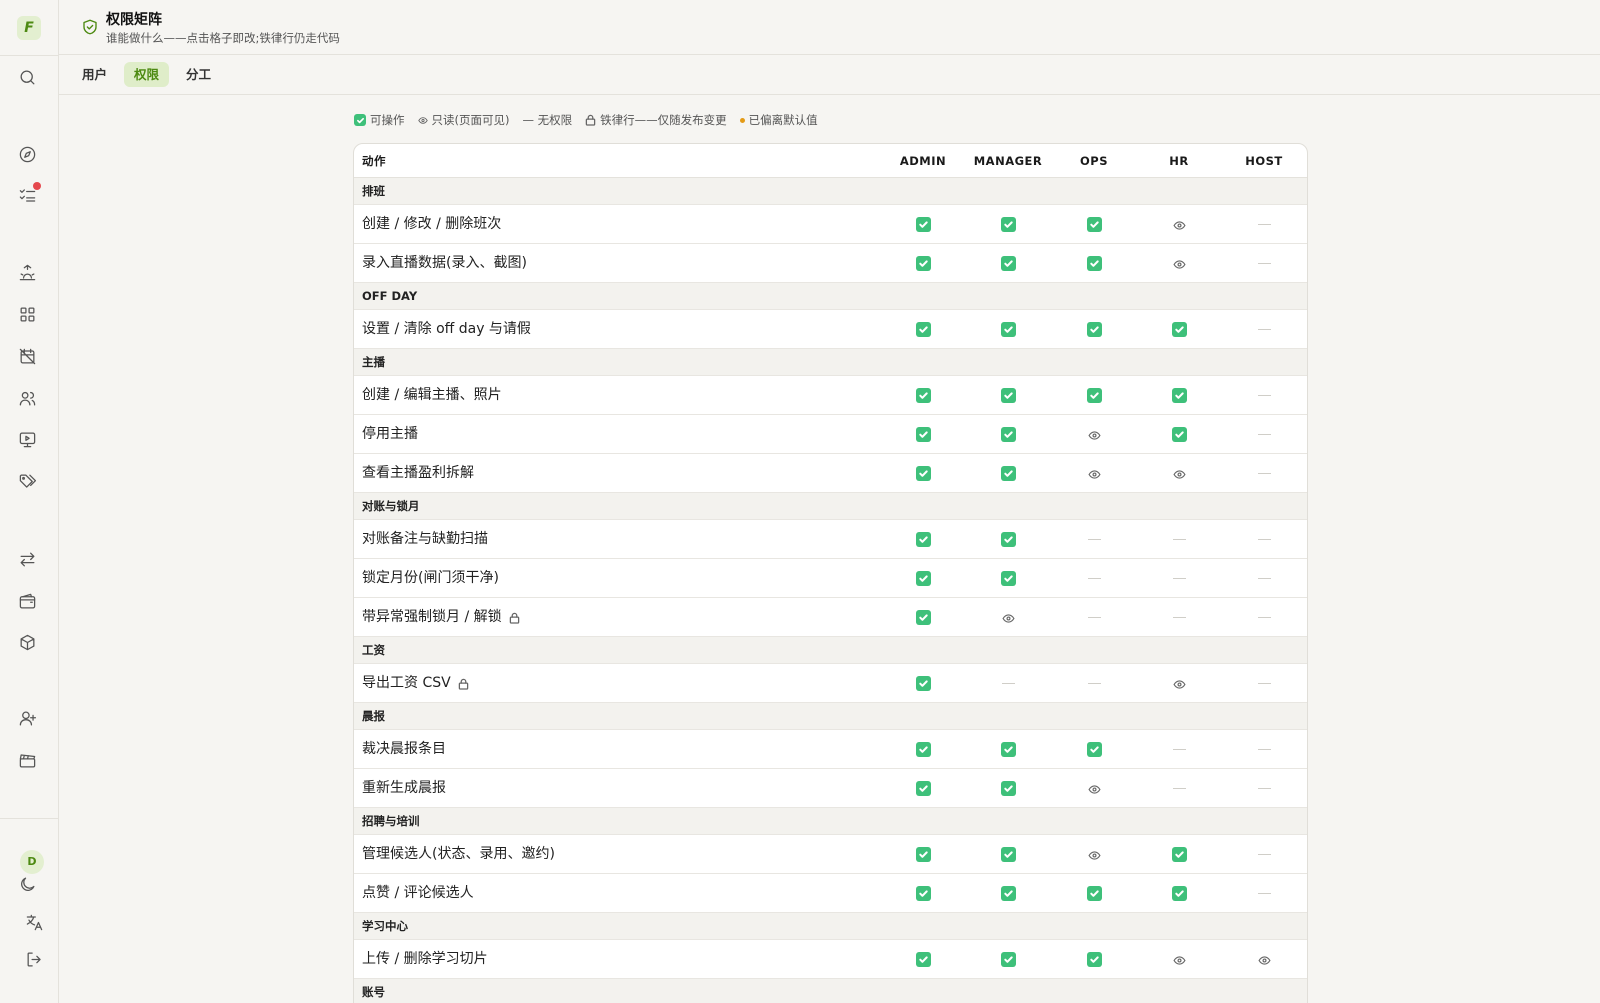 The image size is (1600, 1003). Describe the element at coordinates (27, 481) in the screenshot. I see `tags-icon` at that location.